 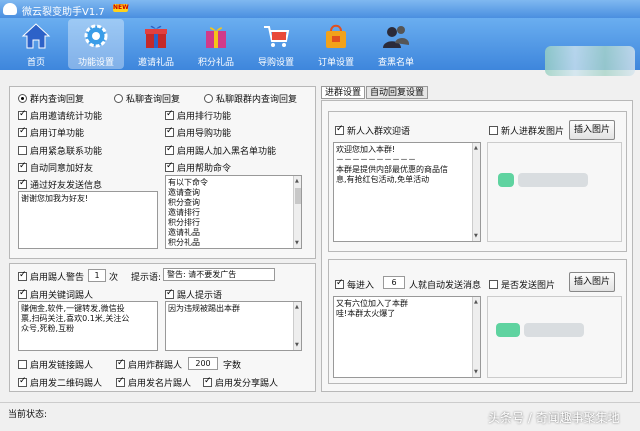 I want to click on users-icon, so click(x=396, y=37).